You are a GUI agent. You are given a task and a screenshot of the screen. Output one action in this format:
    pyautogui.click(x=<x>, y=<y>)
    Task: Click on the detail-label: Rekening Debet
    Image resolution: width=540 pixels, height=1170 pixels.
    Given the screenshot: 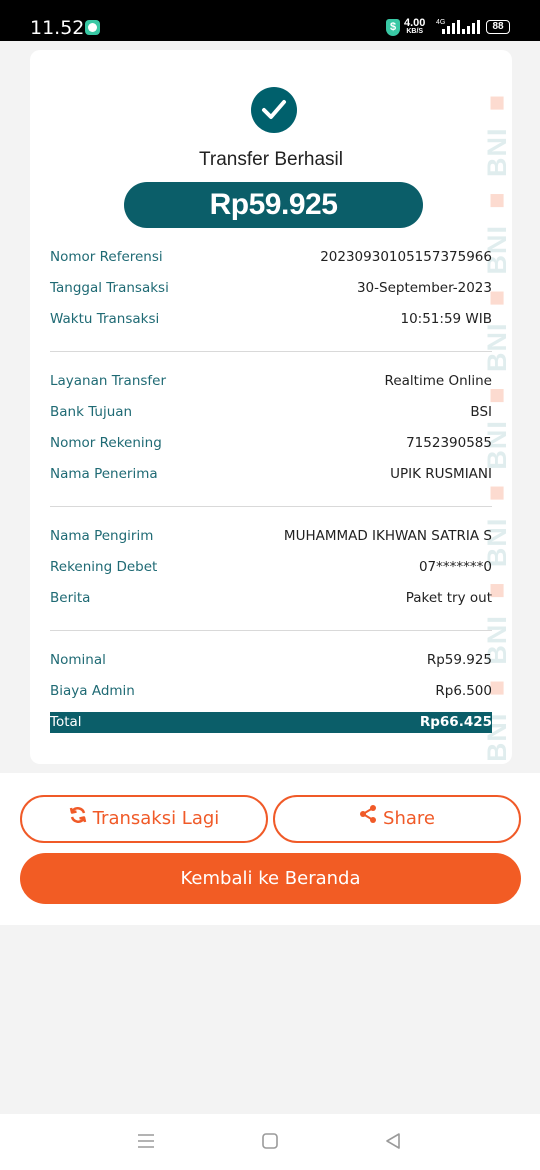 What is the action you would take?
    pyautogui.click(x=104, y=567)
    